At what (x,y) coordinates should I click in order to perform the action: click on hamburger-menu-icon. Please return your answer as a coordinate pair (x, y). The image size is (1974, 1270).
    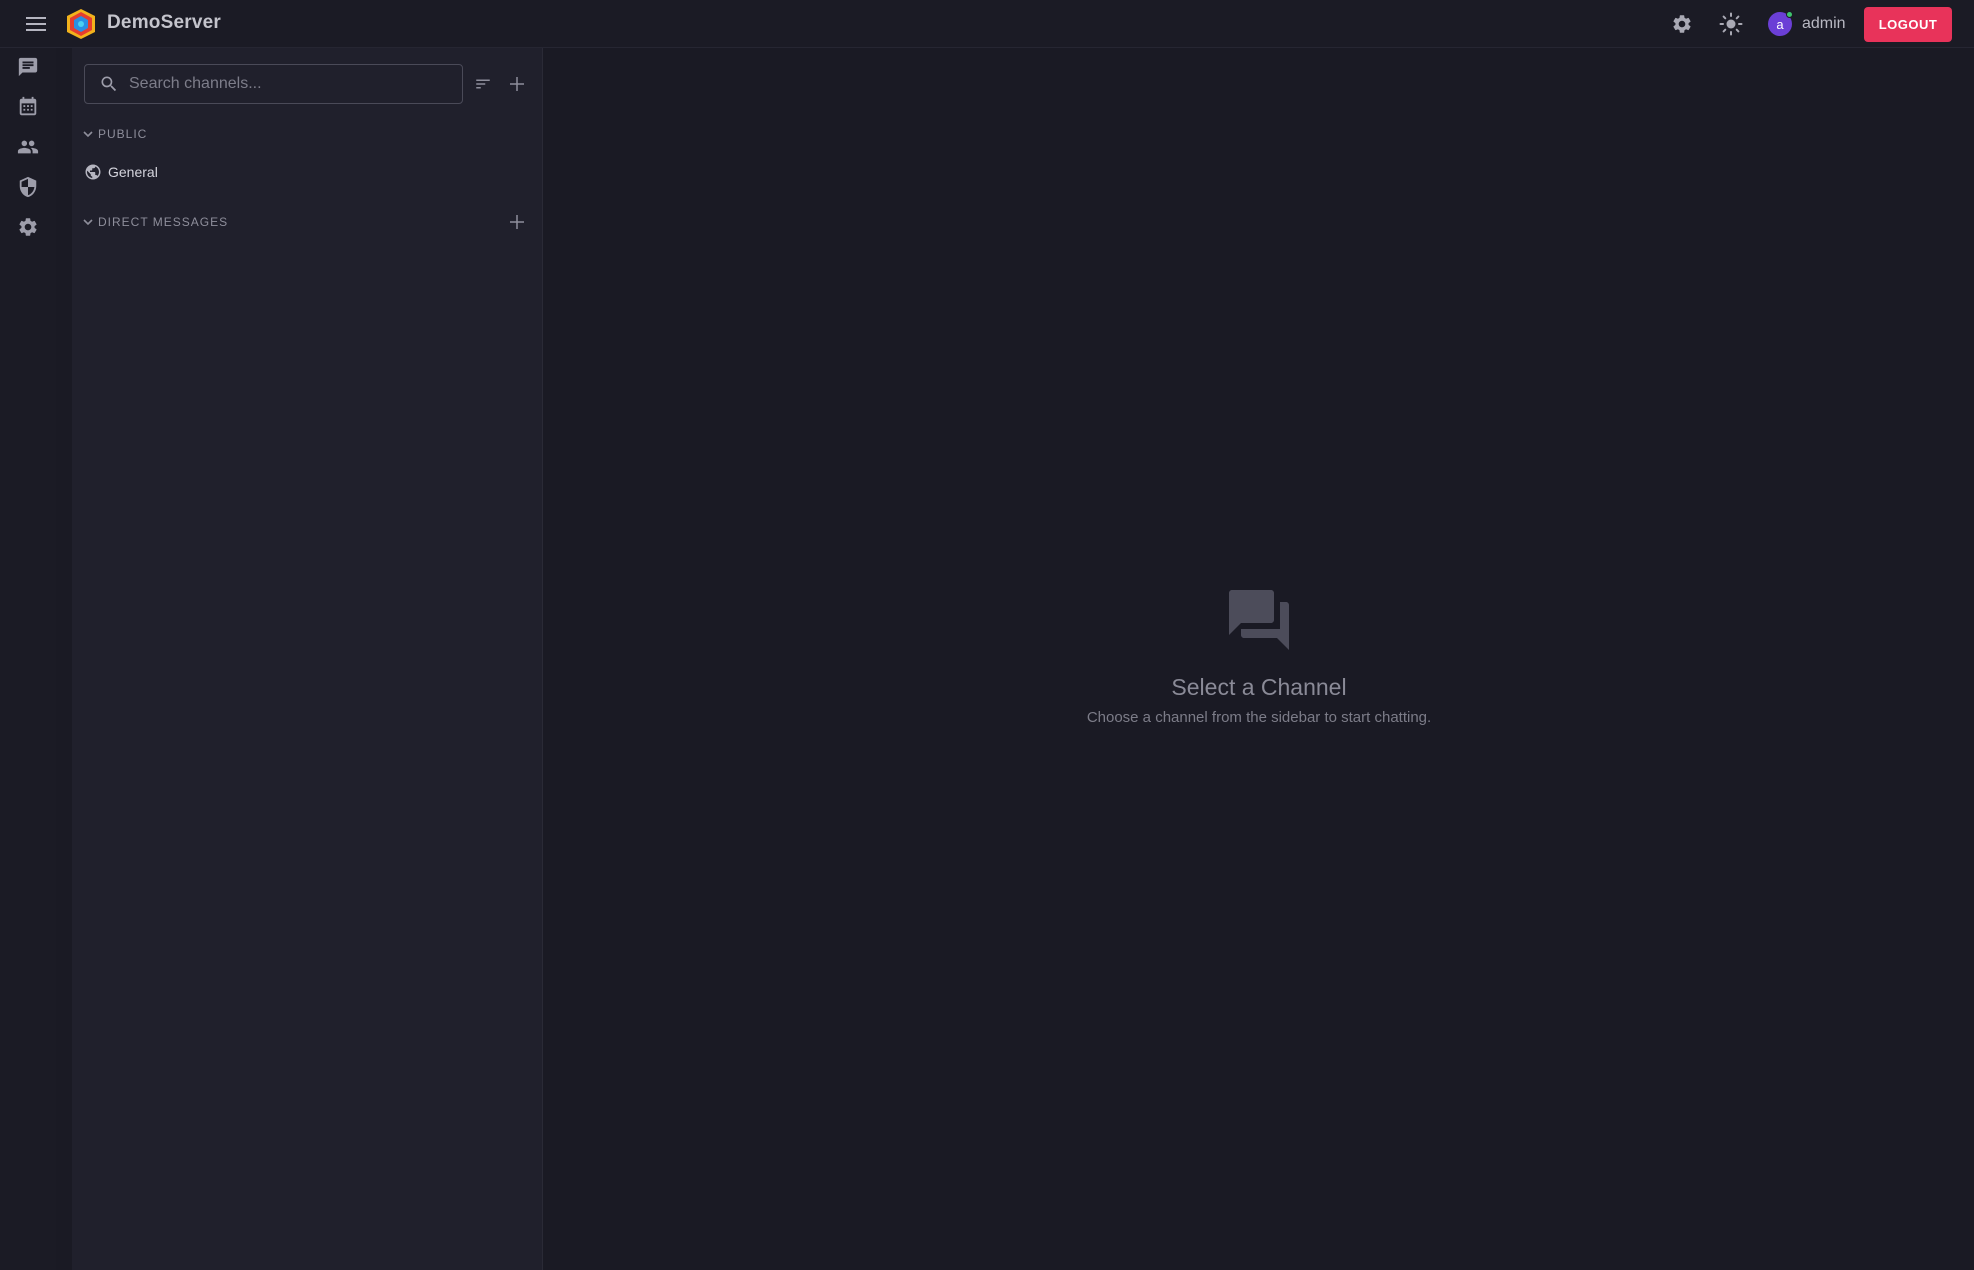
    Looking at the image, I should click on (36, 24).